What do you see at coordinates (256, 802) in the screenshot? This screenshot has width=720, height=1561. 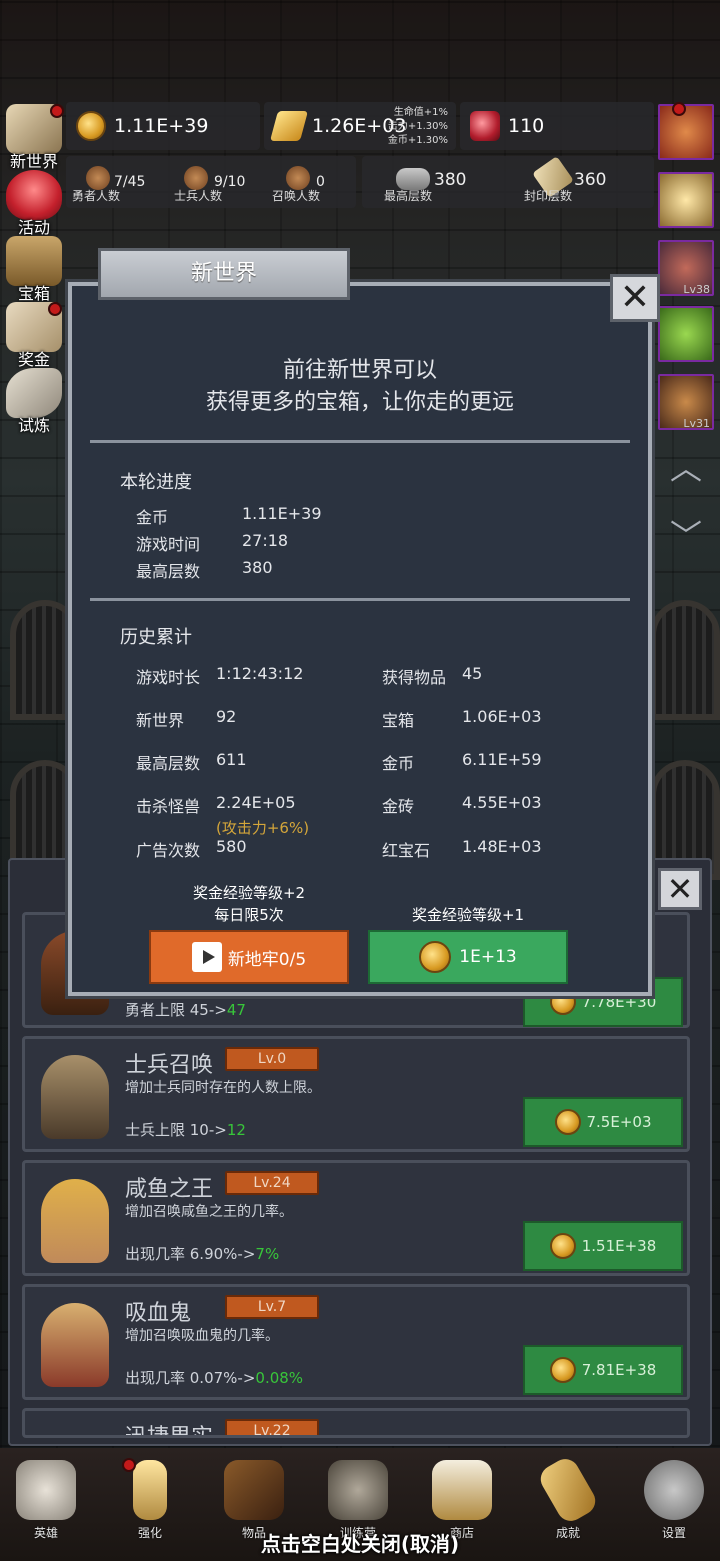 I see `history-kills-value: 2.24E+05` at bounding box center [256, 802].